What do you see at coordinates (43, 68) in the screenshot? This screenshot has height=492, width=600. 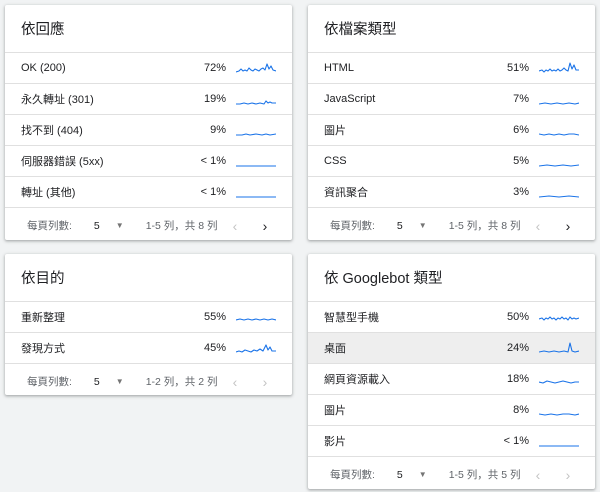 I see `row-label: OK (200)` at bounding box center [43, 68].